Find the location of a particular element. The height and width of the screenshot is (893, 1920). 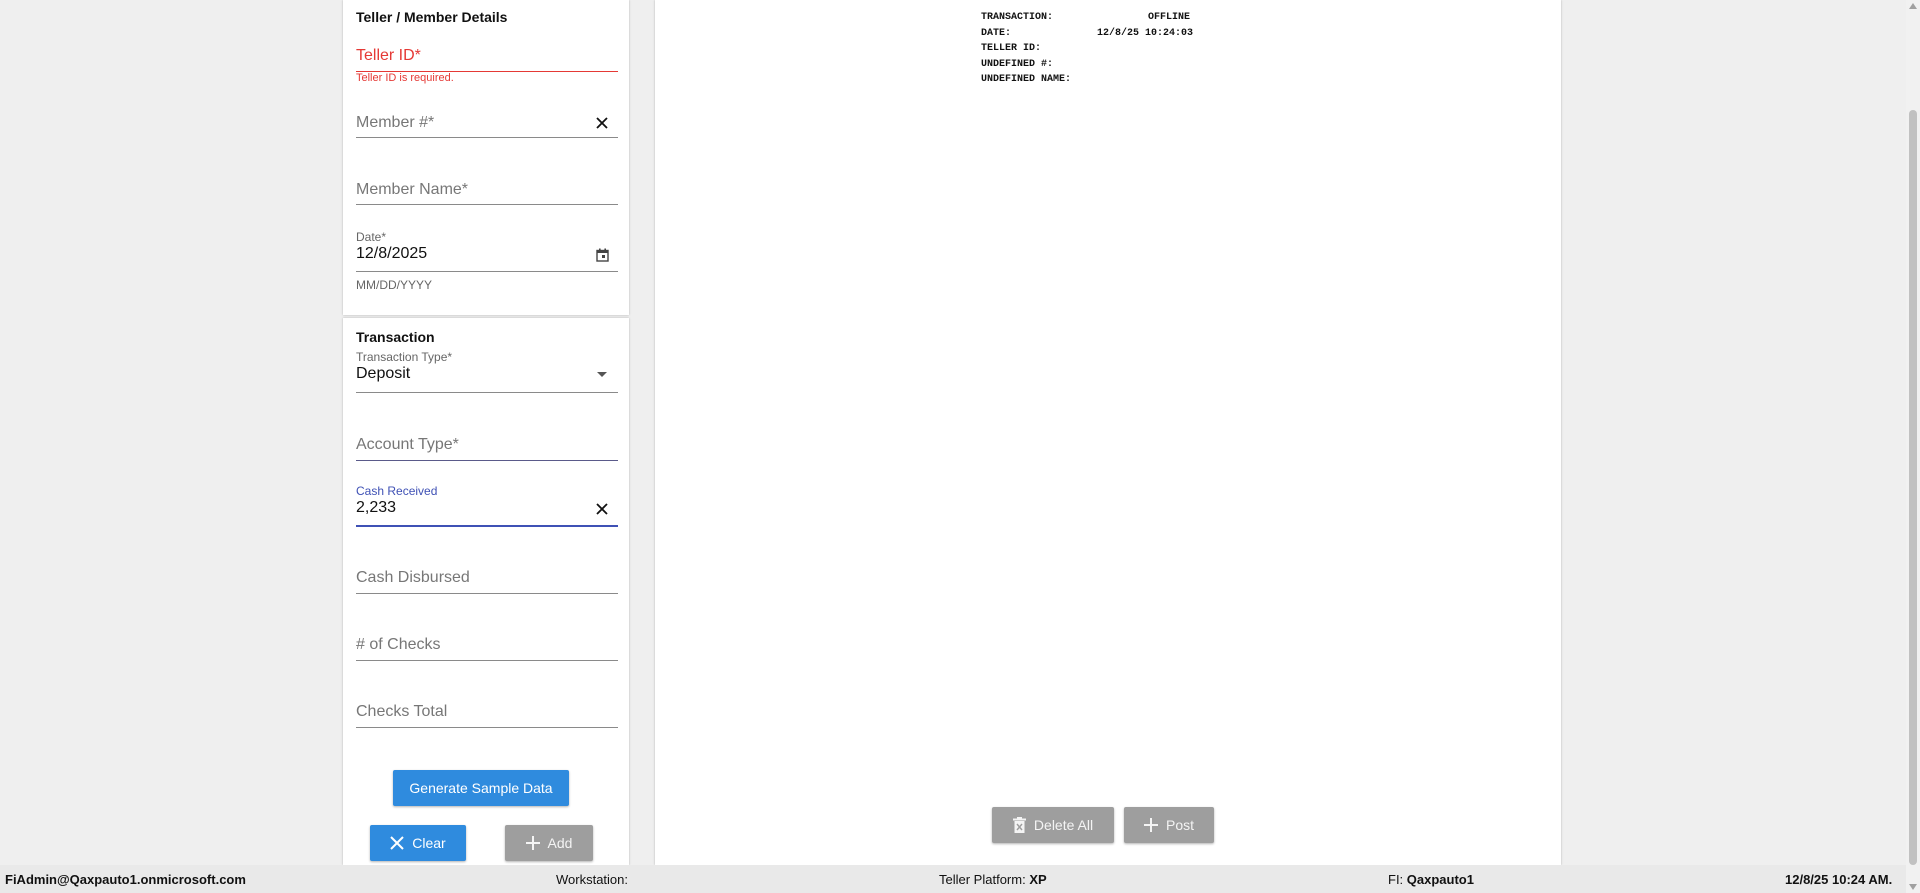

add-button: Add is located at coordinates (549, 843).